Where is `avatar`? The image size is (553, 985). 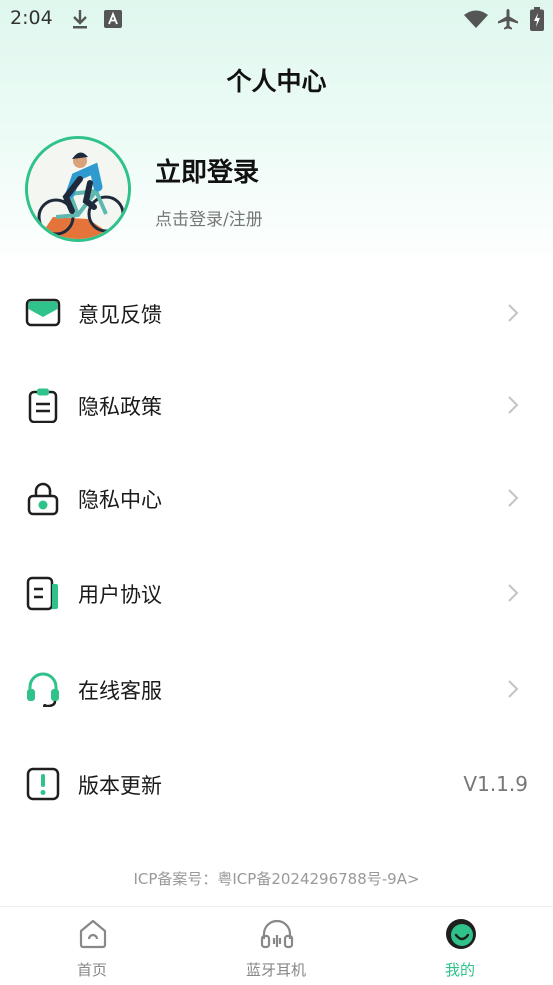 avatar is located at coordinates (78, 189).